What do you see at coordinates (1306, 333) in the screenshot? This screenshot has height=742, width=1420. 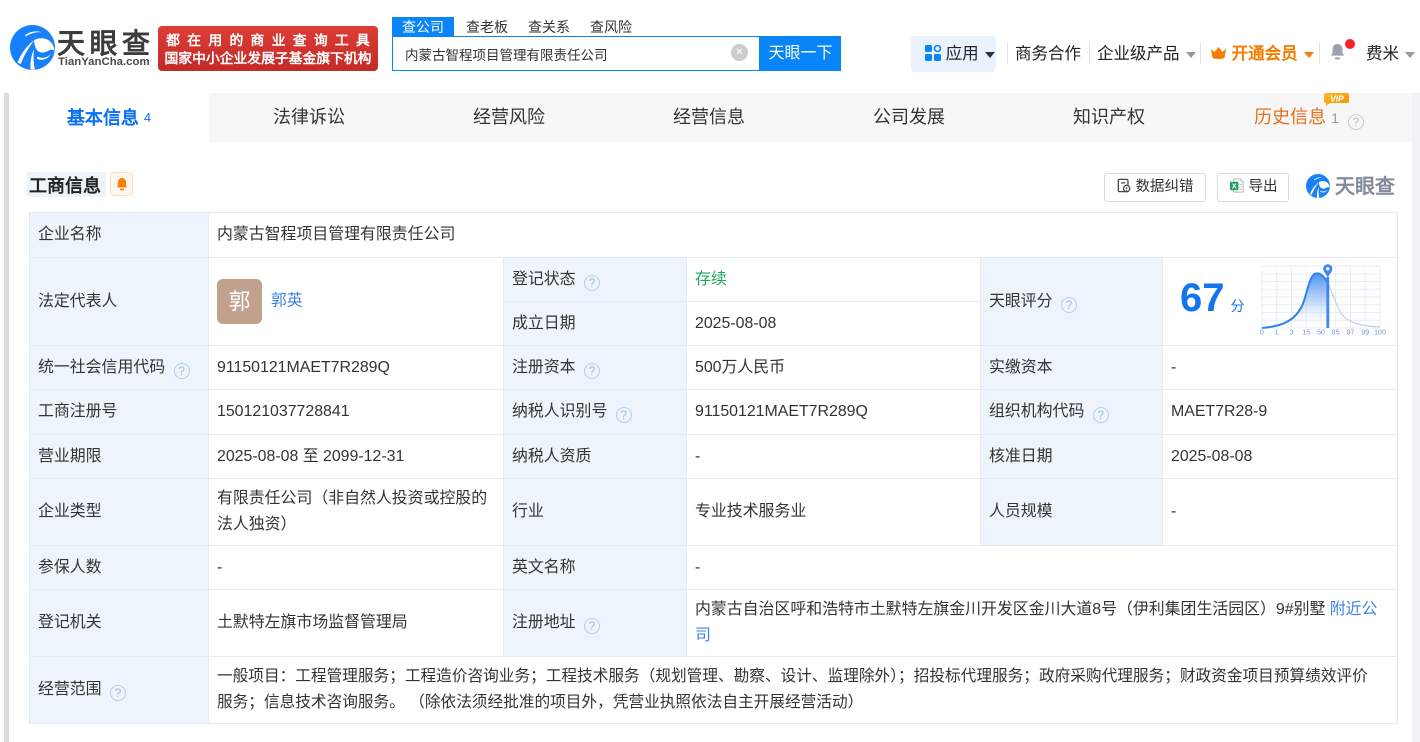 I see `svg-text: 15` at bounding box center [1306, 333].